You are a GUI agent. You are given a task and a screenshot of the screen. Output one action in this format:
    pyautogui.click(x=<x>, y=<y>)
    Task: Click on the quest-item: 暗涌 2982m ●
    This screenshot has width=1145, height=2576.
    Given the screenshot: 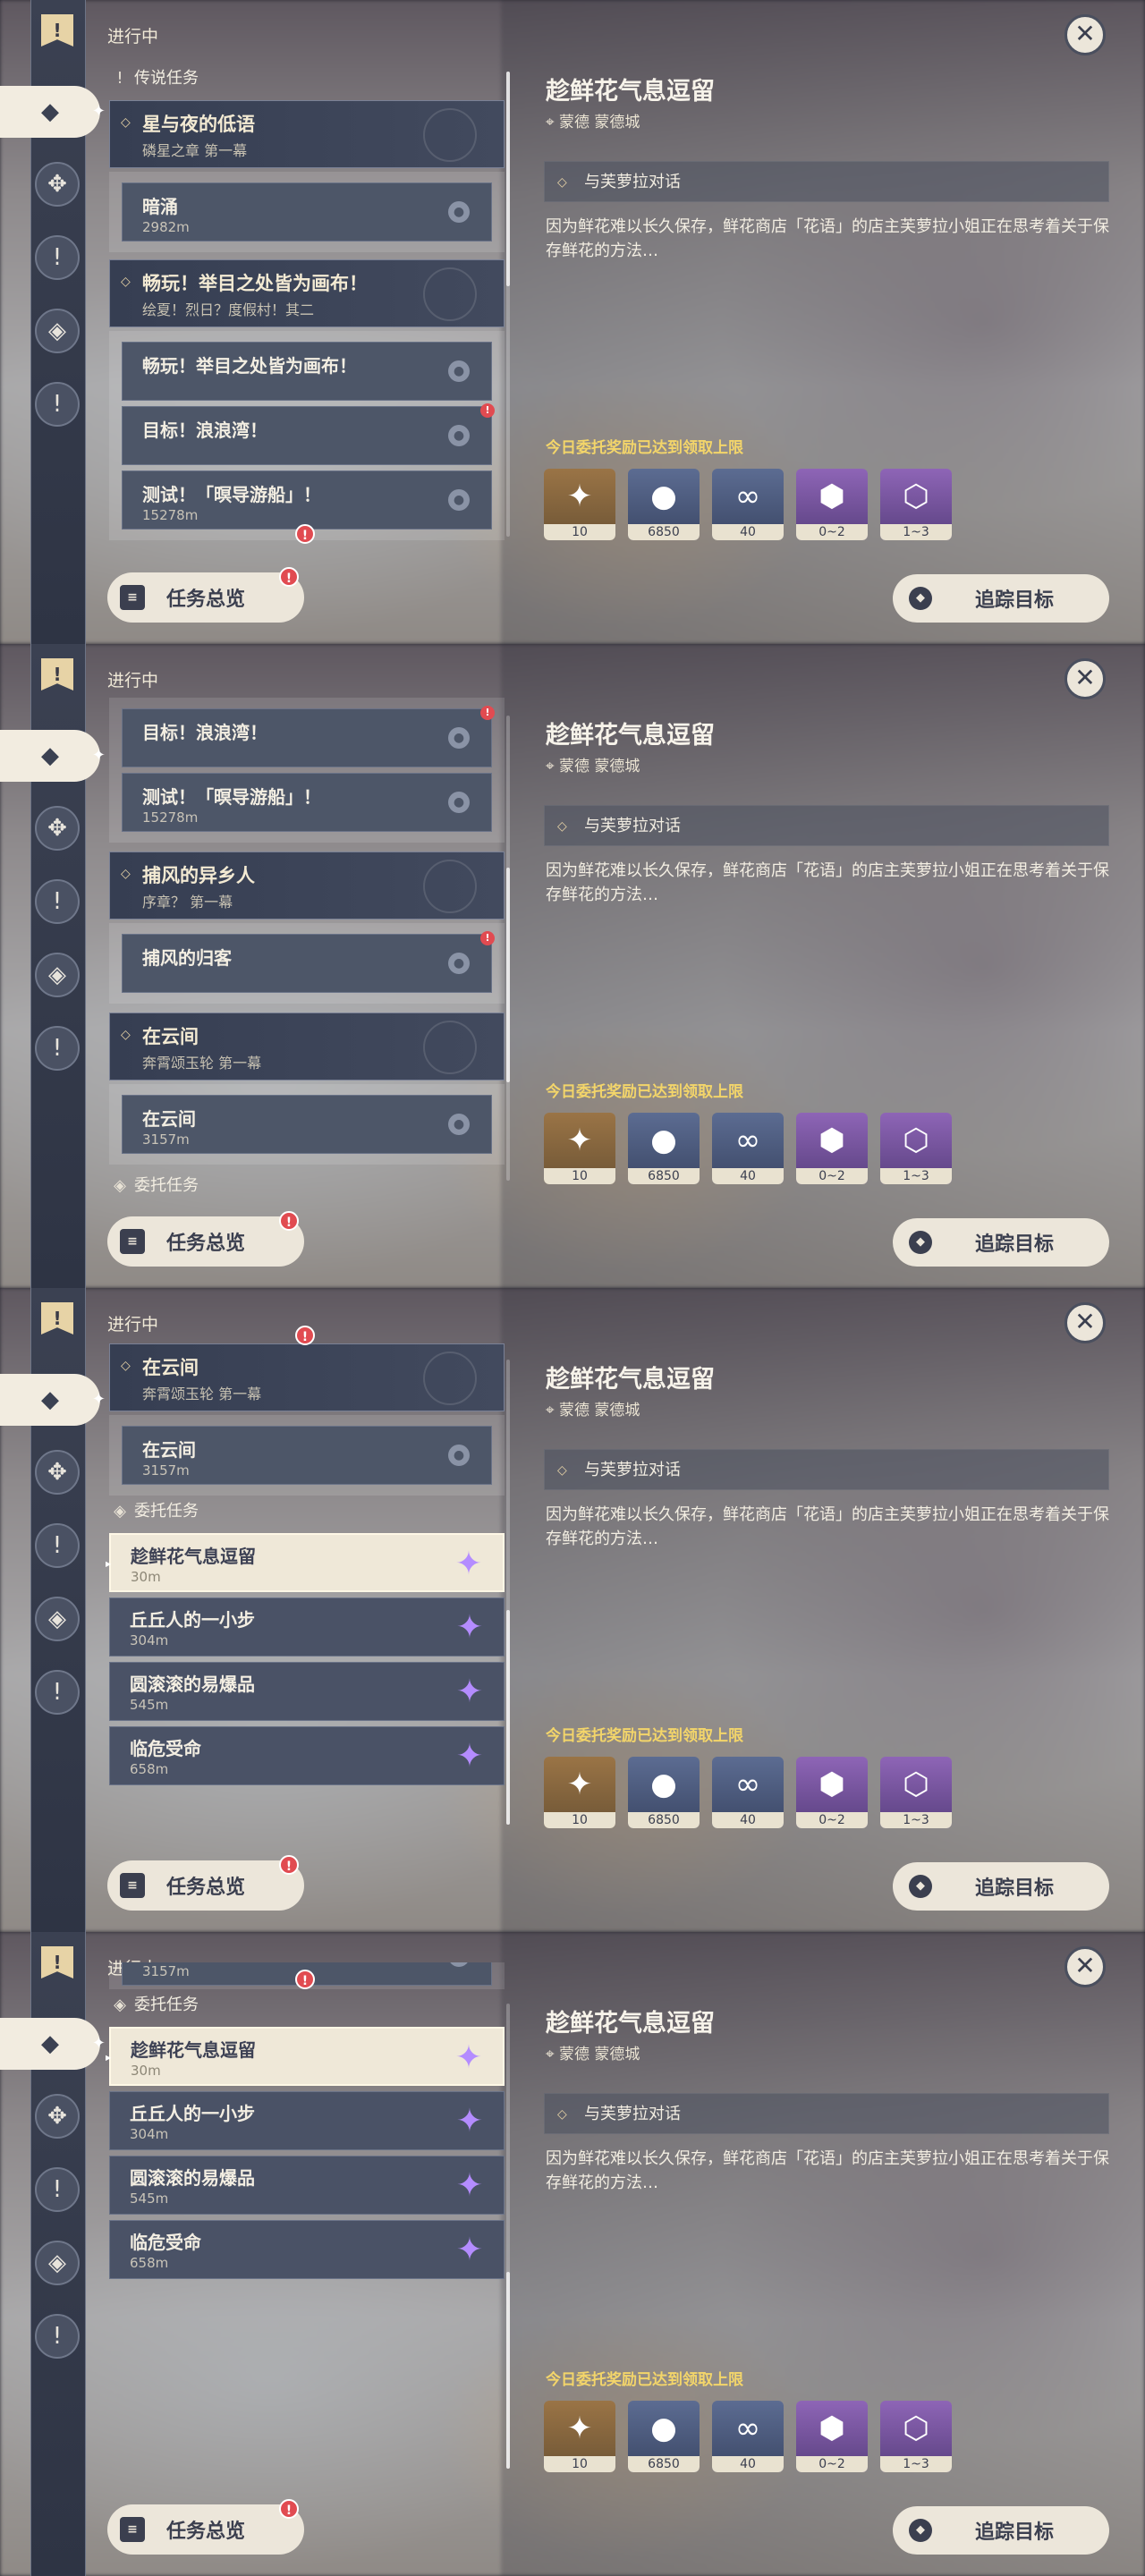 What is the action you would take?
    pyautogui.click(x=307, y=212)
    